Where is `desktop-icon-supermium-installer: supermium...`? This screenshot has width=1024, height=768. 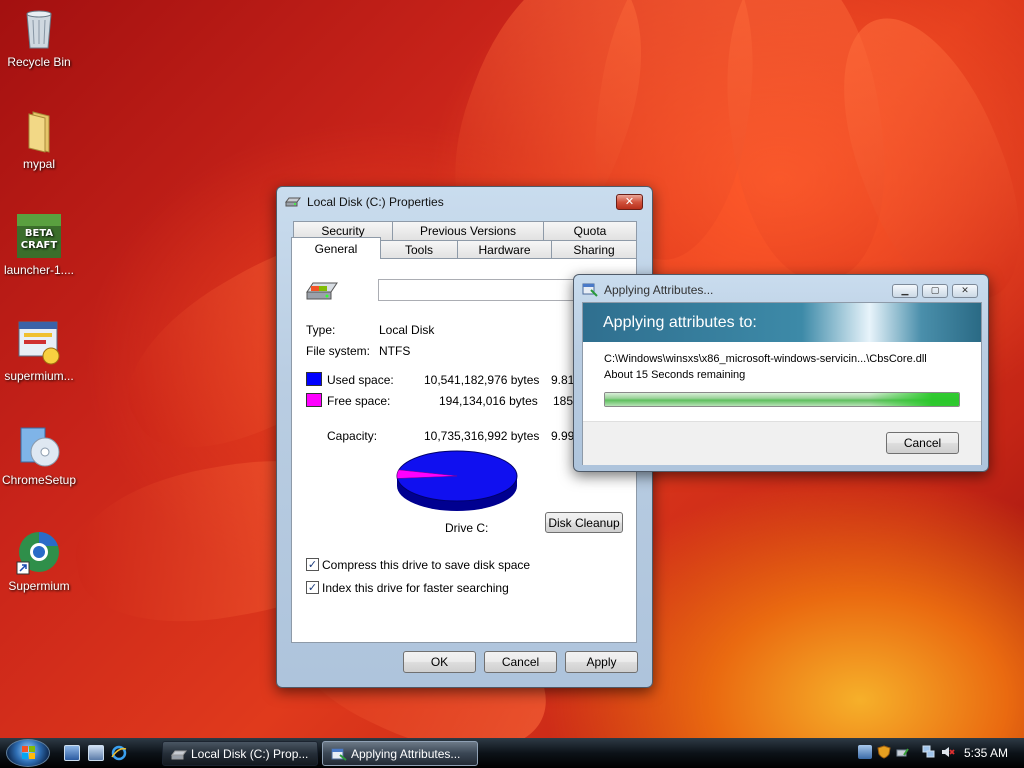
desktop-icon-supermium-installer: supermium... is located at coordinates (39, 350).